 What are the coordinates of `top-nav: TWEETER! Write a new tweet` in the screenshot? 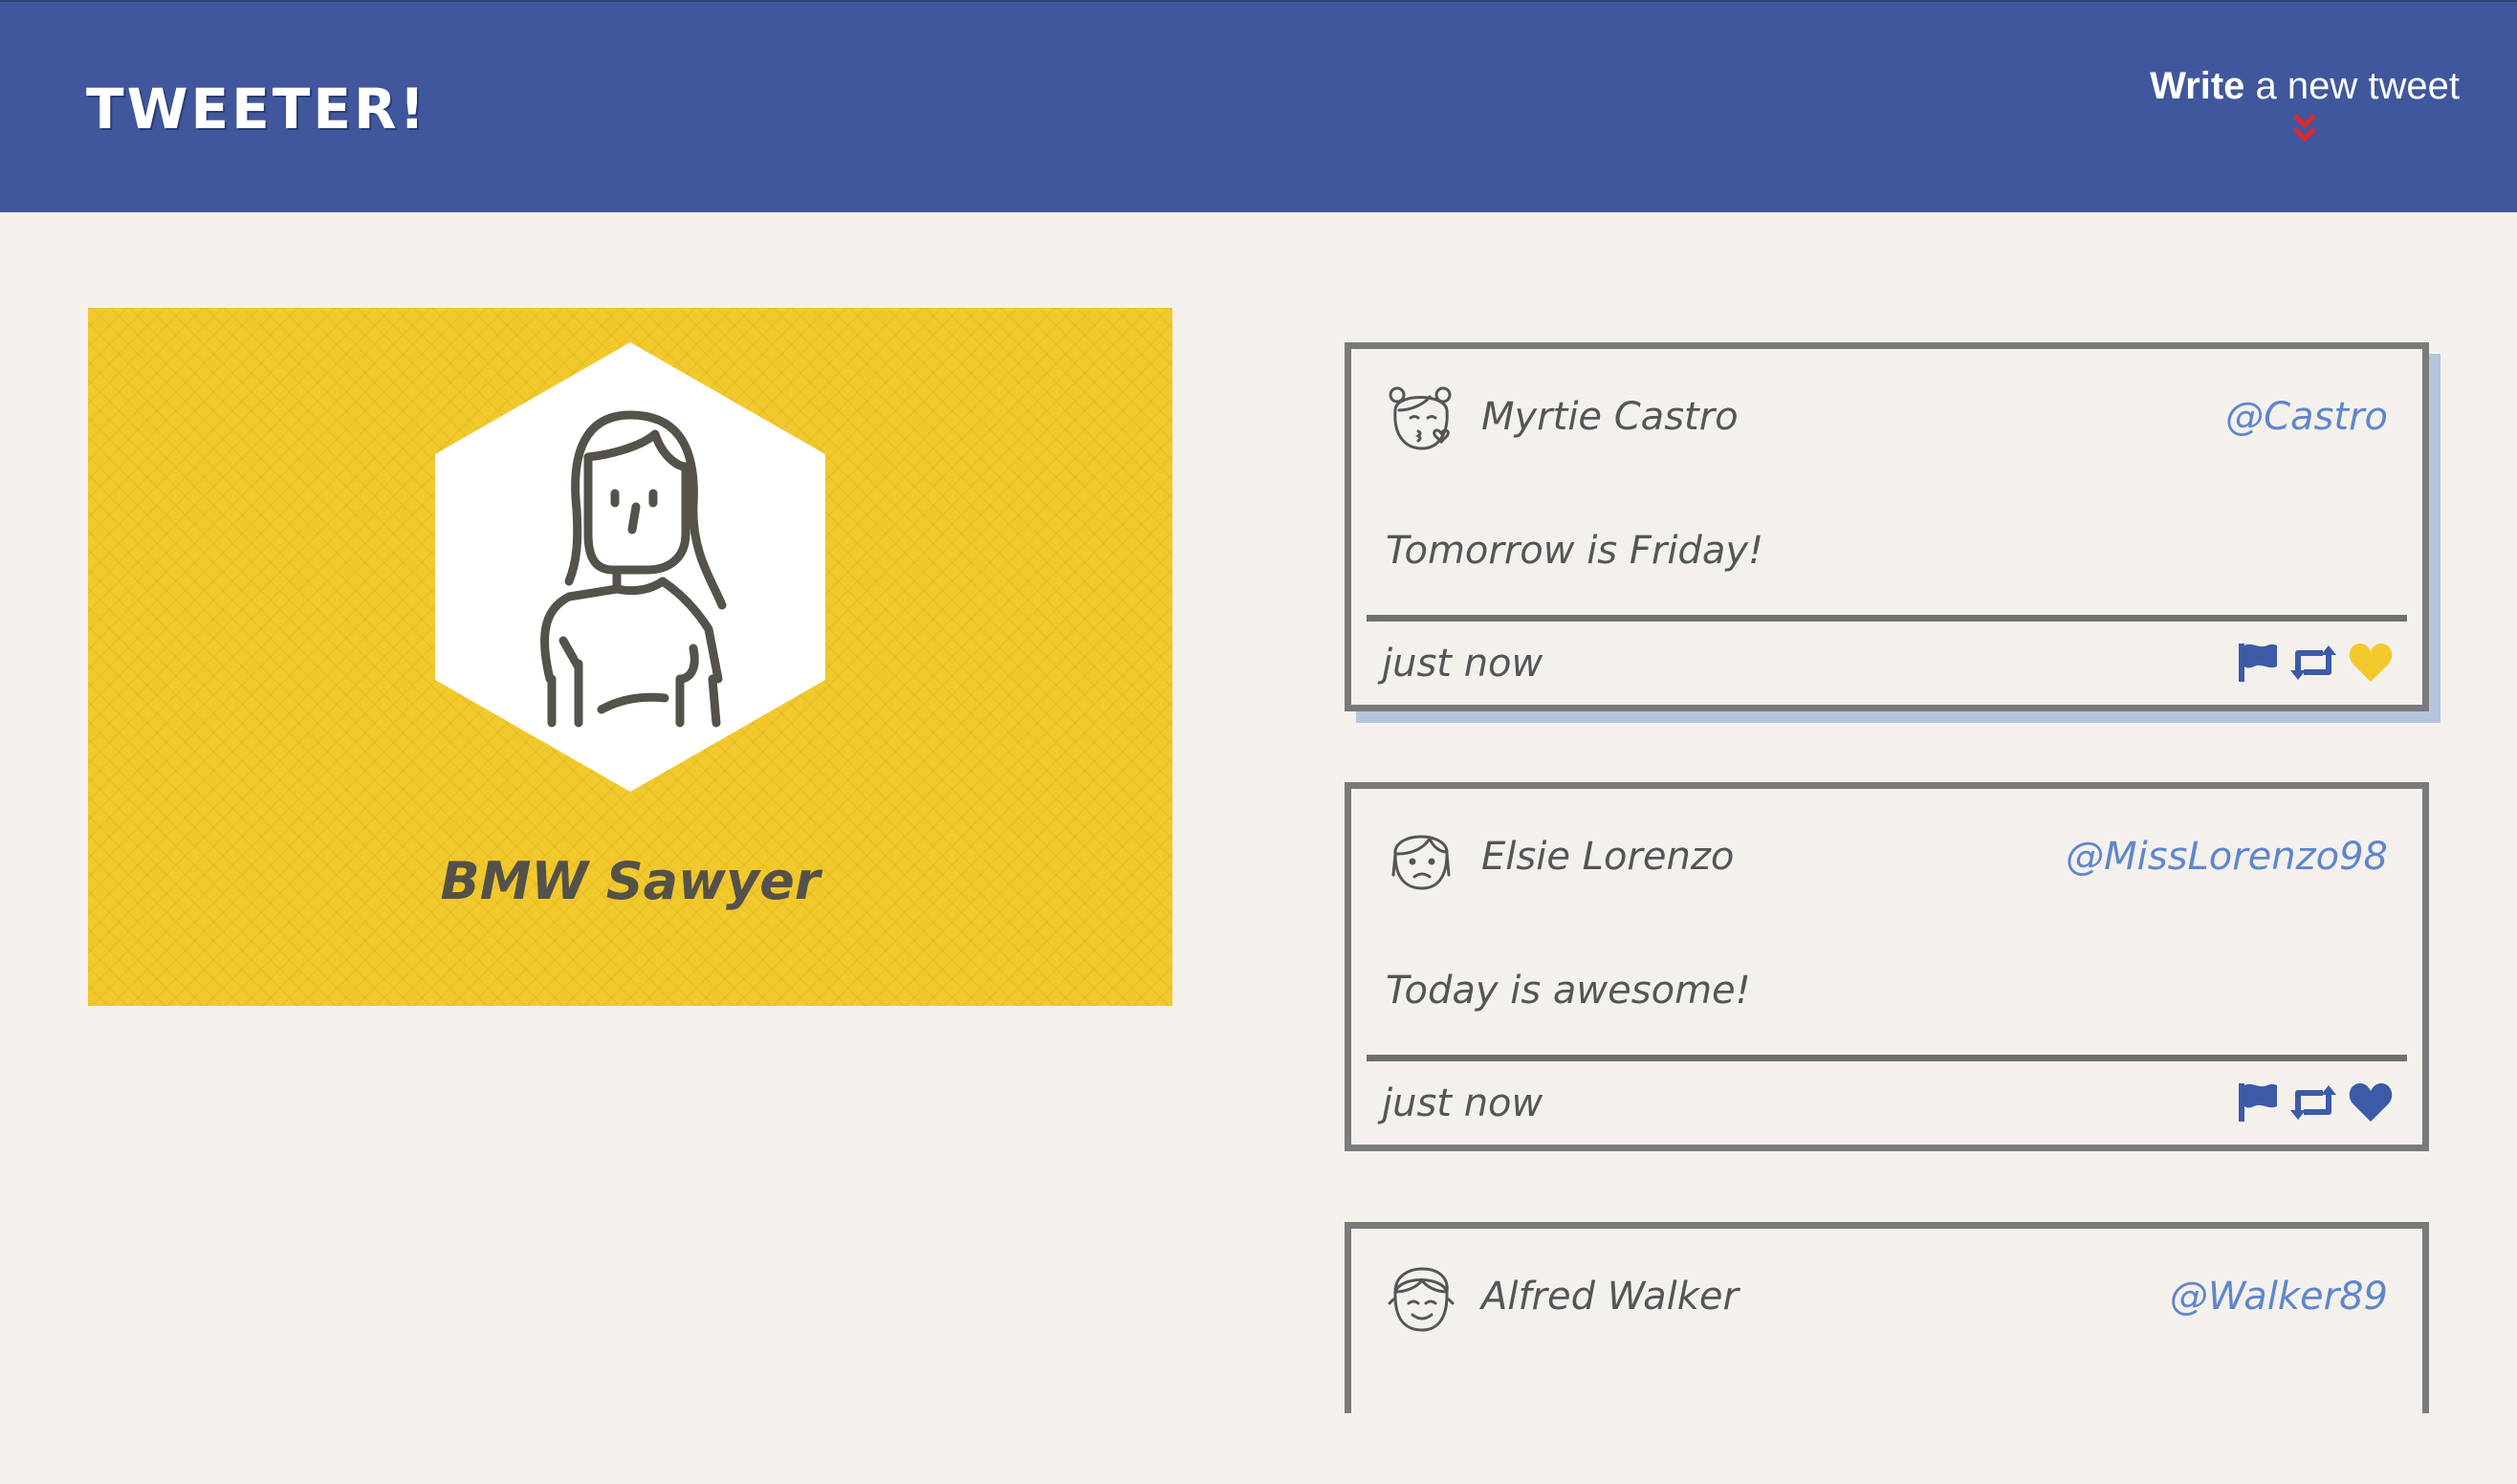 It's located at (1258, 106).